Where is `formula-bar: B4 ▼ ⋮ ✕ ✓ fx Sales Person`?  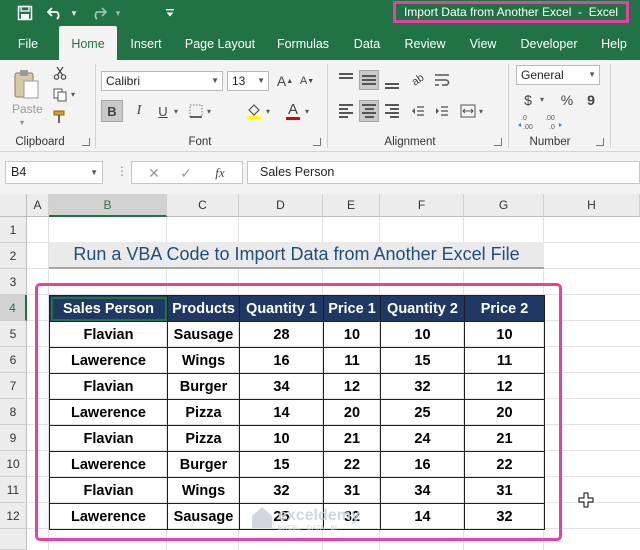
formula-bar: B4 ▼ ⋮ ✕ ✓ fx Sales Person is located at coordinates (320, 173).